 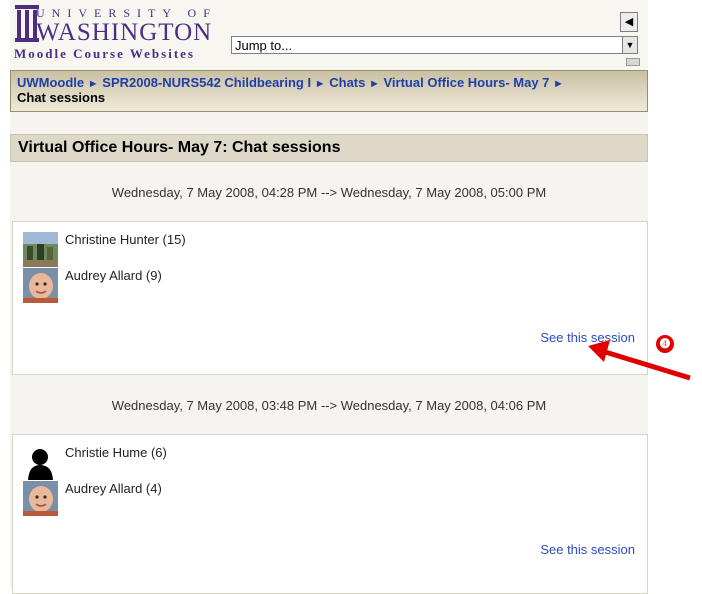 What do you see at coordinates (633, 62) in the screenshot?
I see `nav-next-button` at bounding box center [633, 62].